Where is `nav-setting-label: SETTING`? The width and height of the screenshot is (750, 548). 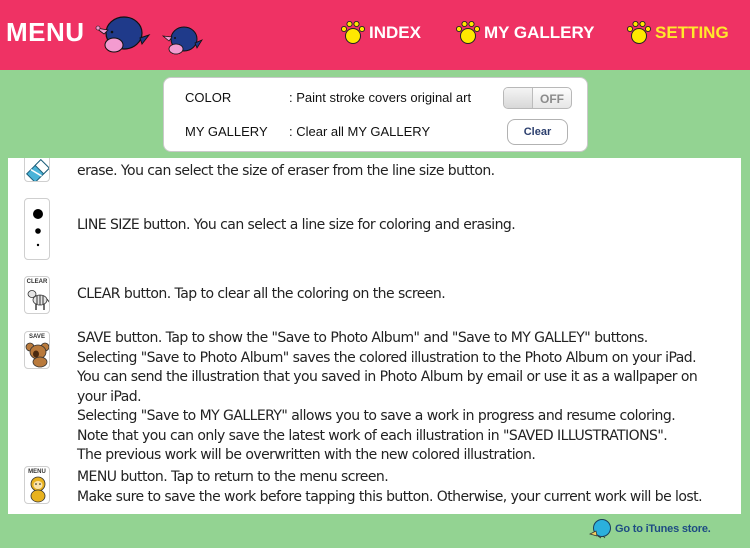 nav-setting-label: SETTING is located at coordinates (692, 32).